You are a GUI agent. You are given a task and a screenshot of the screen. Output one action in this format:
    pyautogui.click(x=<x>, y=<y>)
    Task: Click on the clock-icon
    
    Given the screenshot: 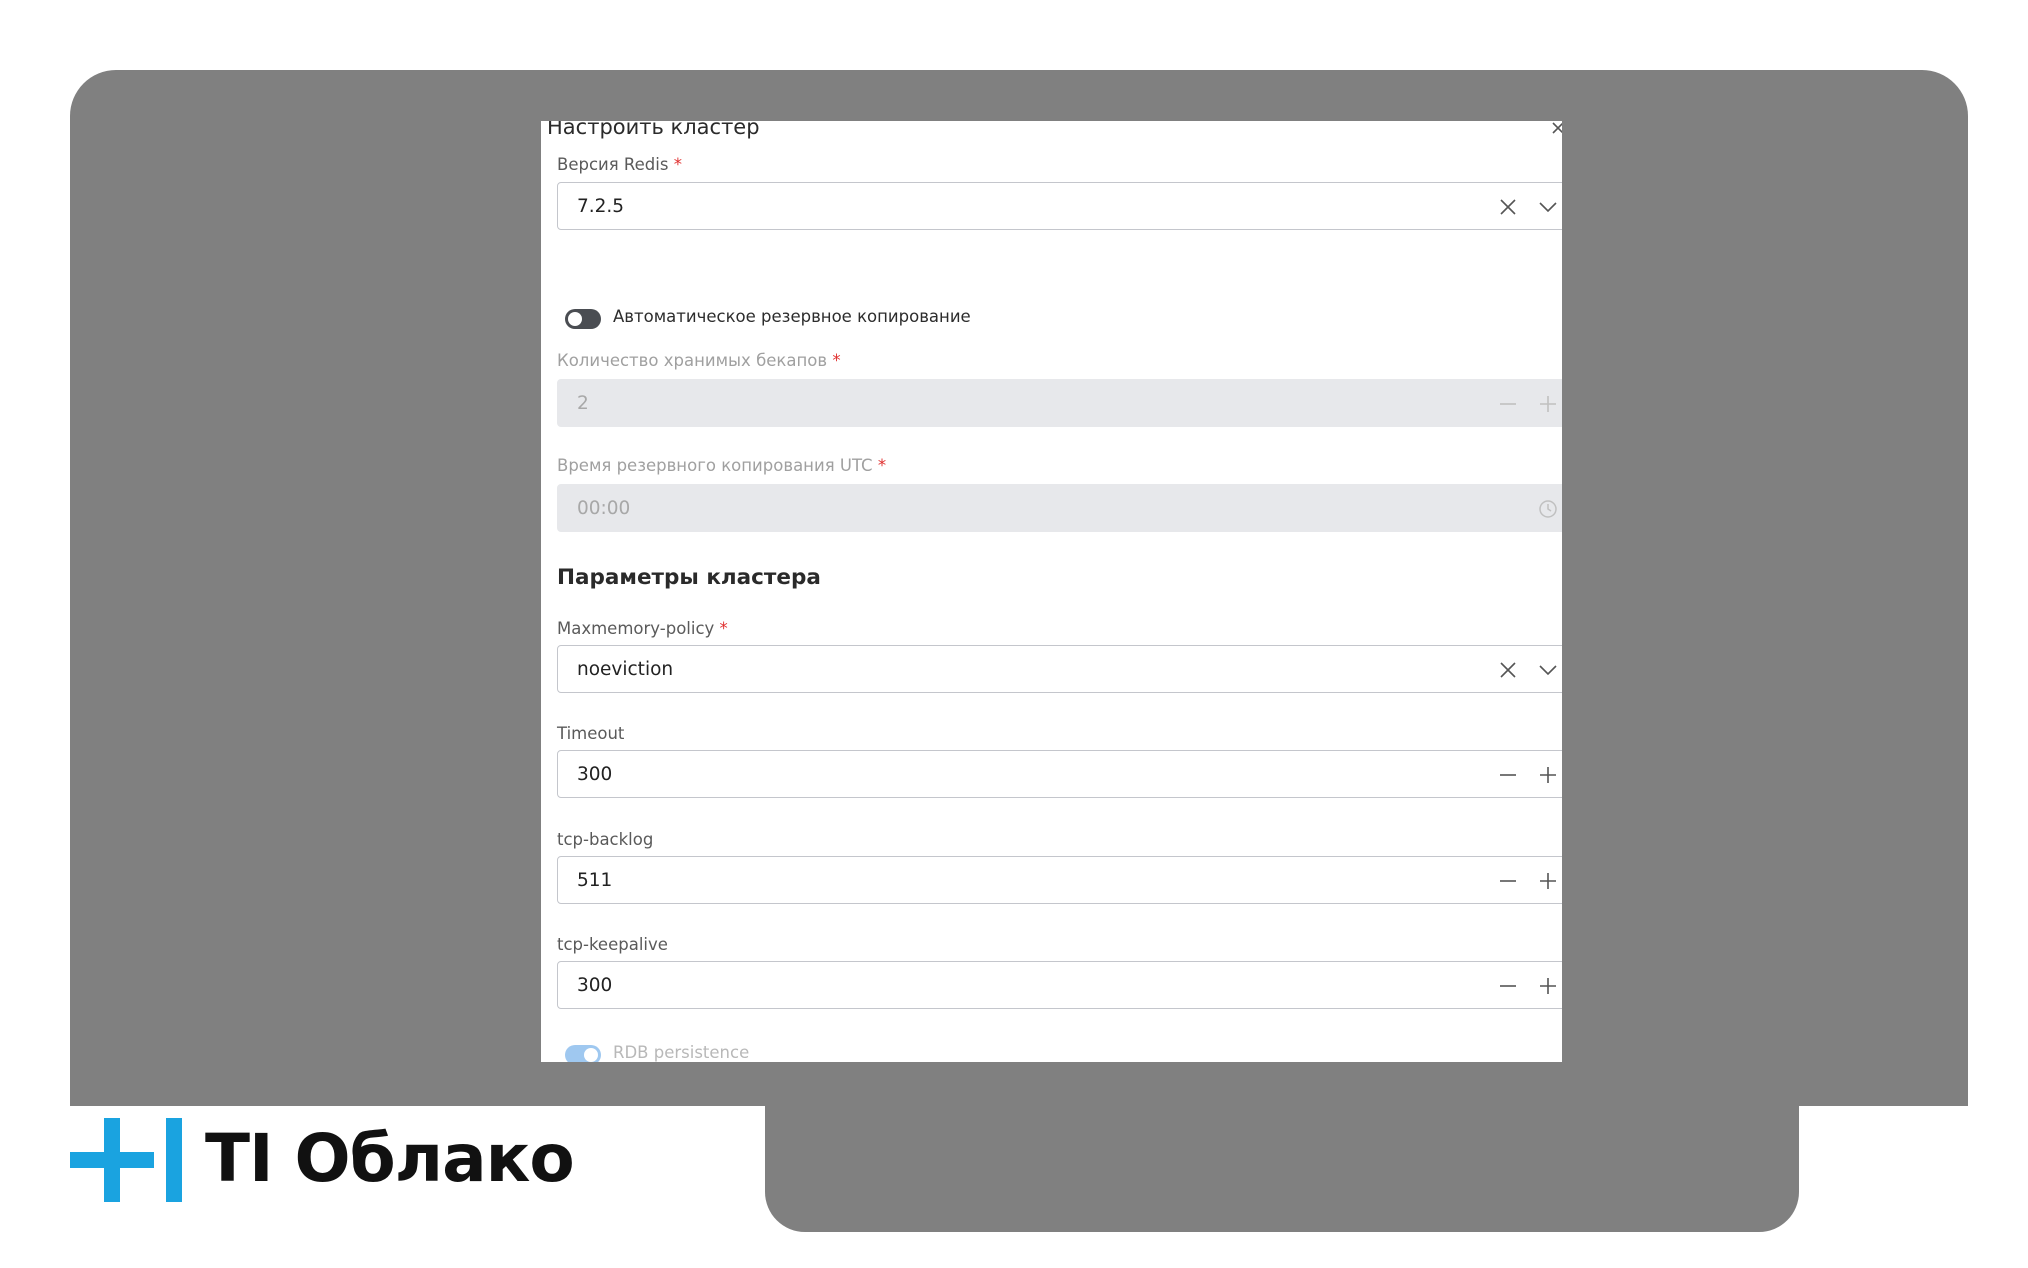 What is the action you would take?
    pyautogui.click(x=1548, y=509)
    